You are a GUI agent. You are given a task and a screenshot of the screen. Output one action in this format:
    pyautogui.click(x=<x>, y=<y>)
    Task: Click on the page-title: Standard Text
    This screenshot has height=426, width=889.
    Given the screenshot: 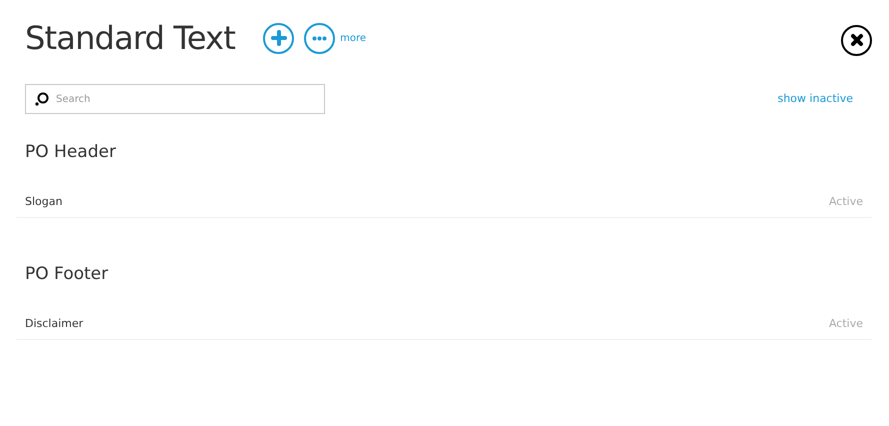 What is the action you would take?
    pyautogui.click(x=130, y=38)
    